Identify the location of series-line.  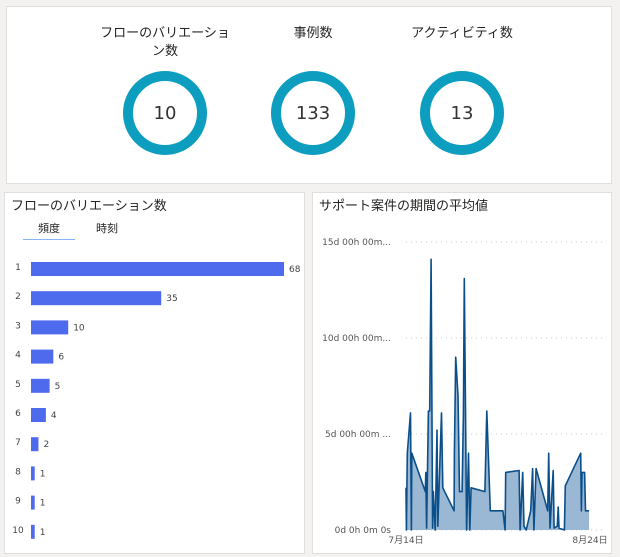
(497, 394).